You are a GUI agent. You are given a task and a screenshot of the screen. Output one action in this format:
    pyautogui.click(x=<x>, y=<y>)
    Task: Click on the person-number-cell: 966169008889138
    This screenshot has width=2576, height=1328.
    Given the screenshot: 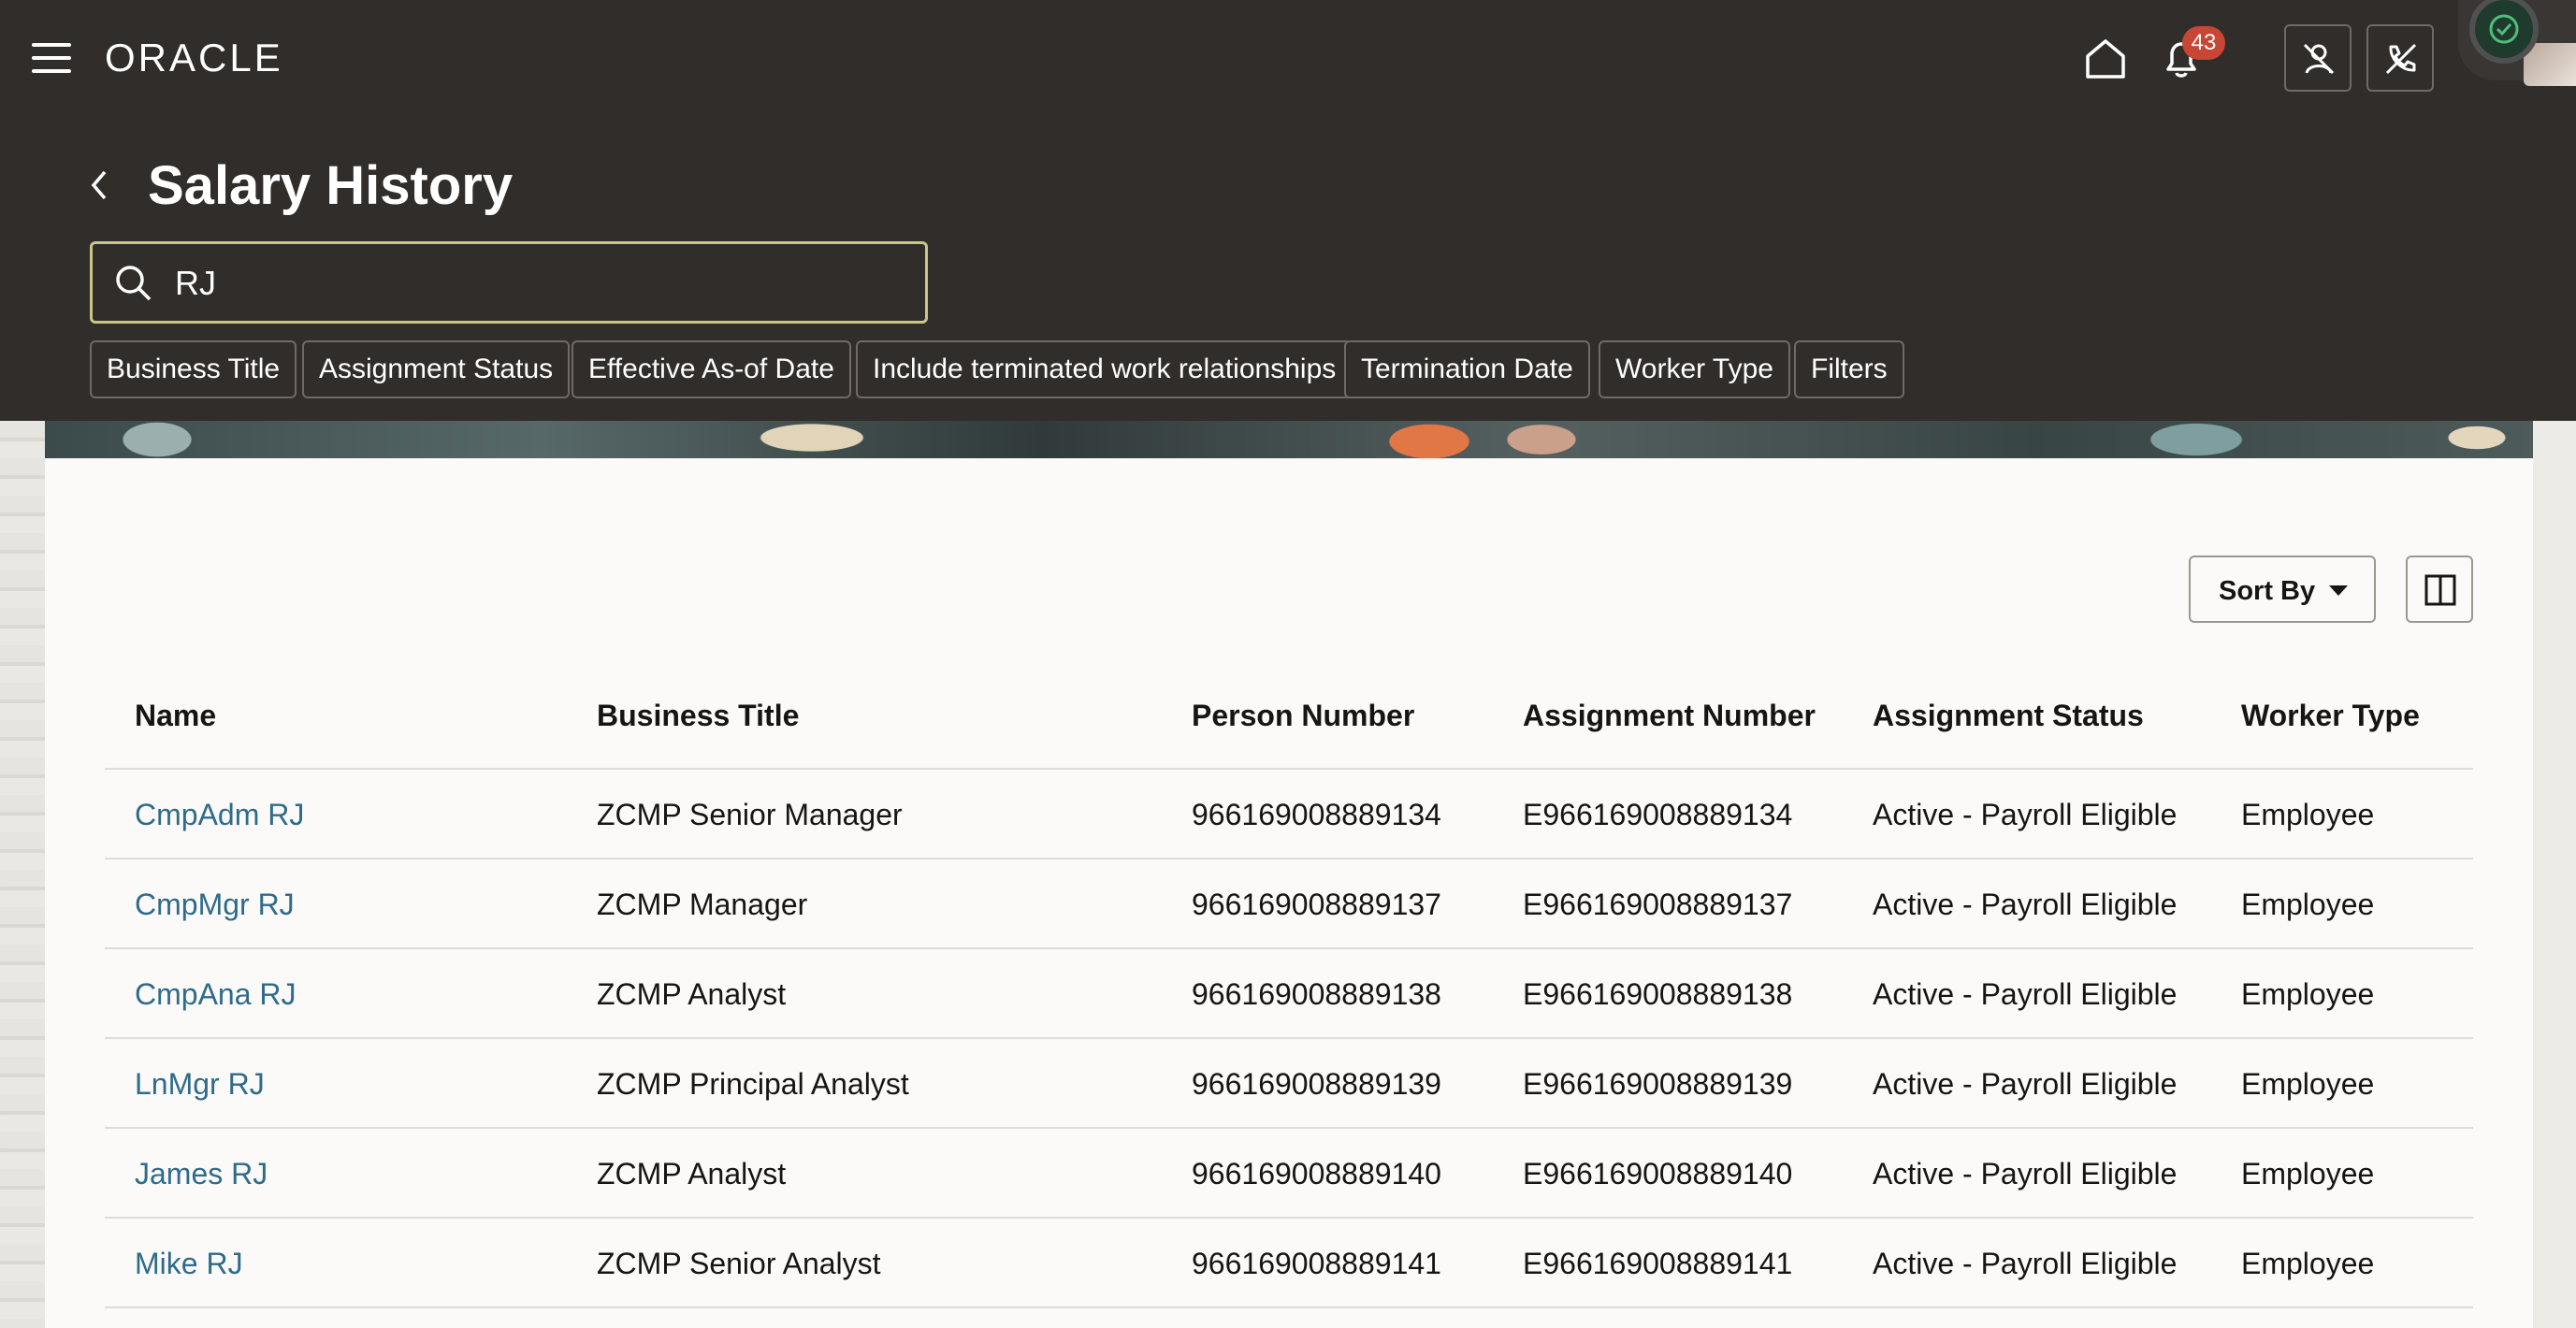 What is the action you would take?
    pyautogui.click(x=1316, y=994)
    